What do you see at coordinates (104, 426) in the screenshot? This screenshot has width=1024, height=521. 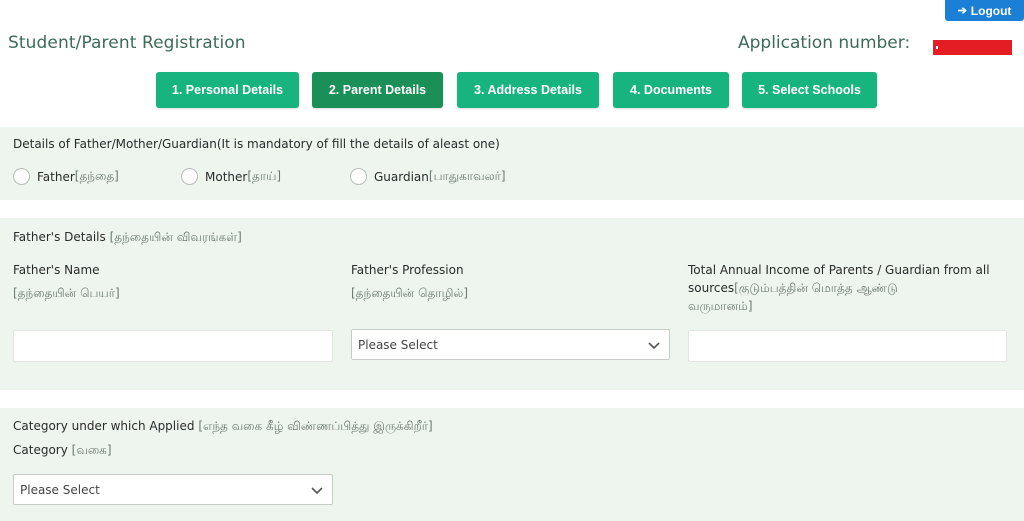 I see `category-heading-text: Category under which Applied` at bounding box center [104, 426].